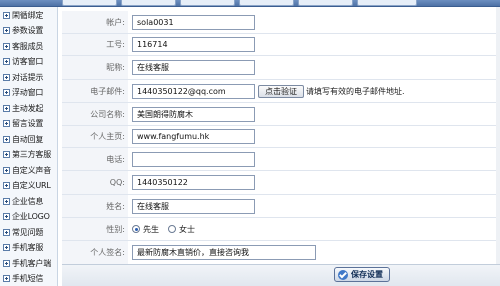 This screenshot has height=286, width=500. Describe the element at coordinates (281, 114) in the screenshot. I see `form-row-company: 公司名称: 美国朗得防腐木` at that location.